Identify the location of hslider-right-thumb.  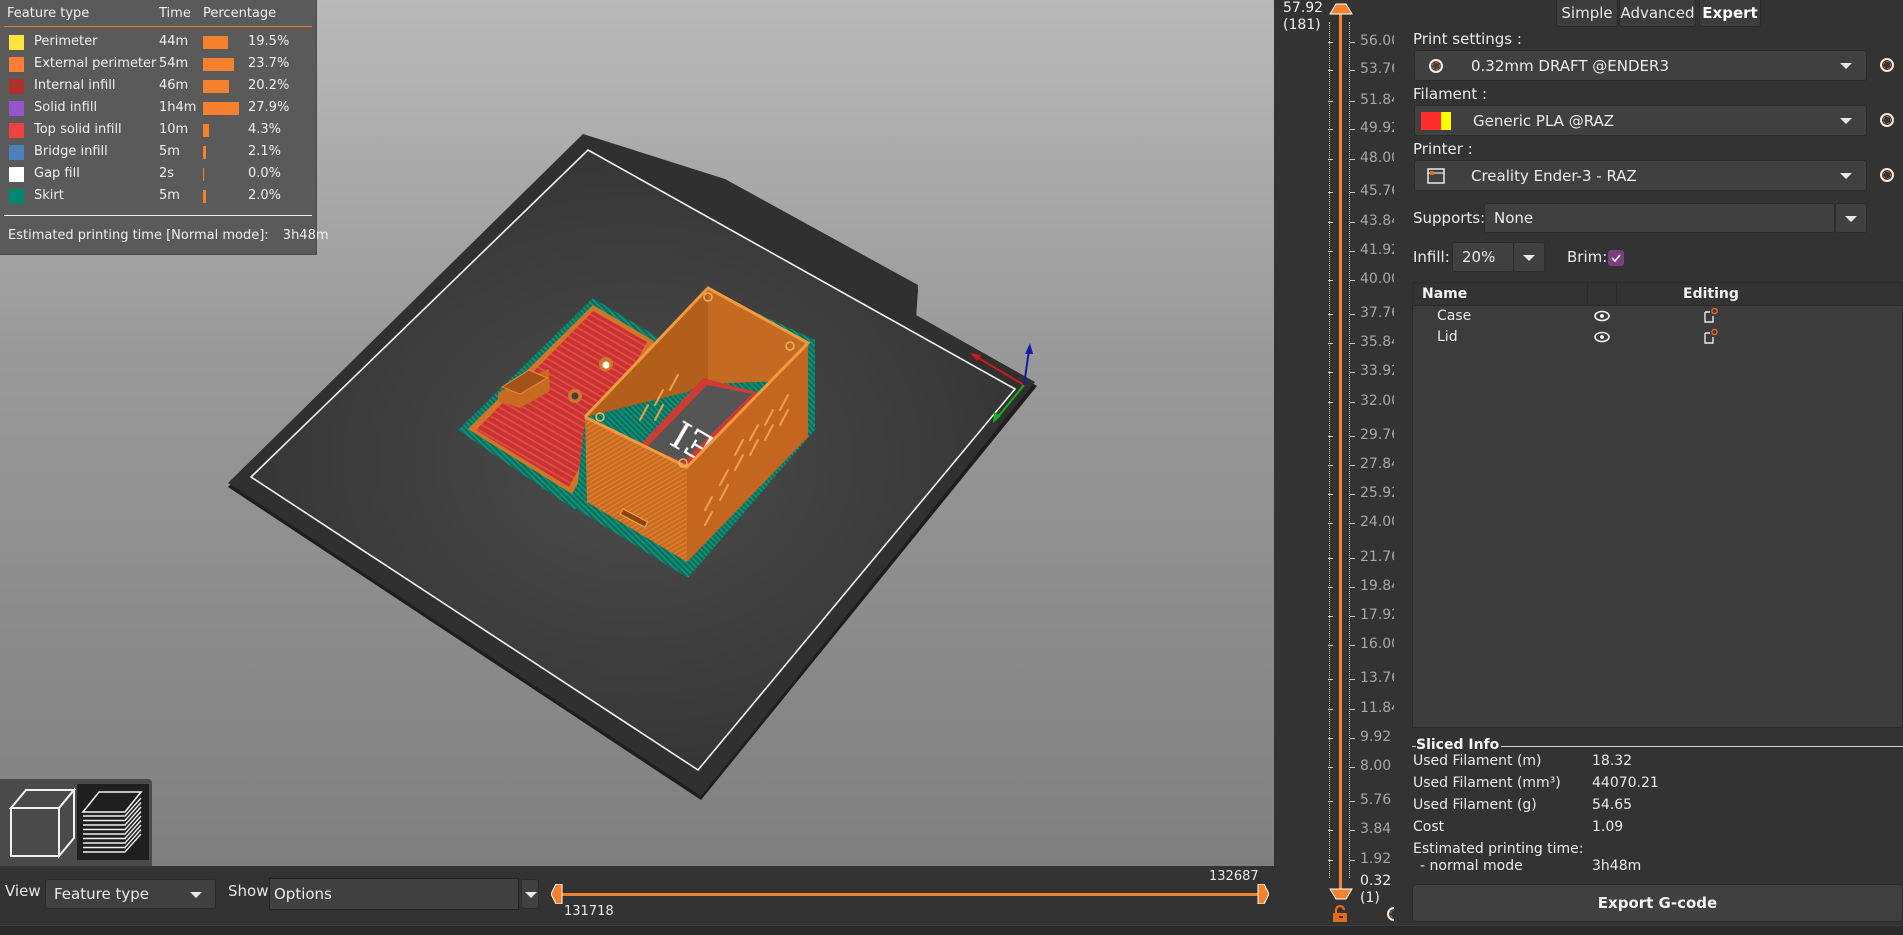
(1263, 894).